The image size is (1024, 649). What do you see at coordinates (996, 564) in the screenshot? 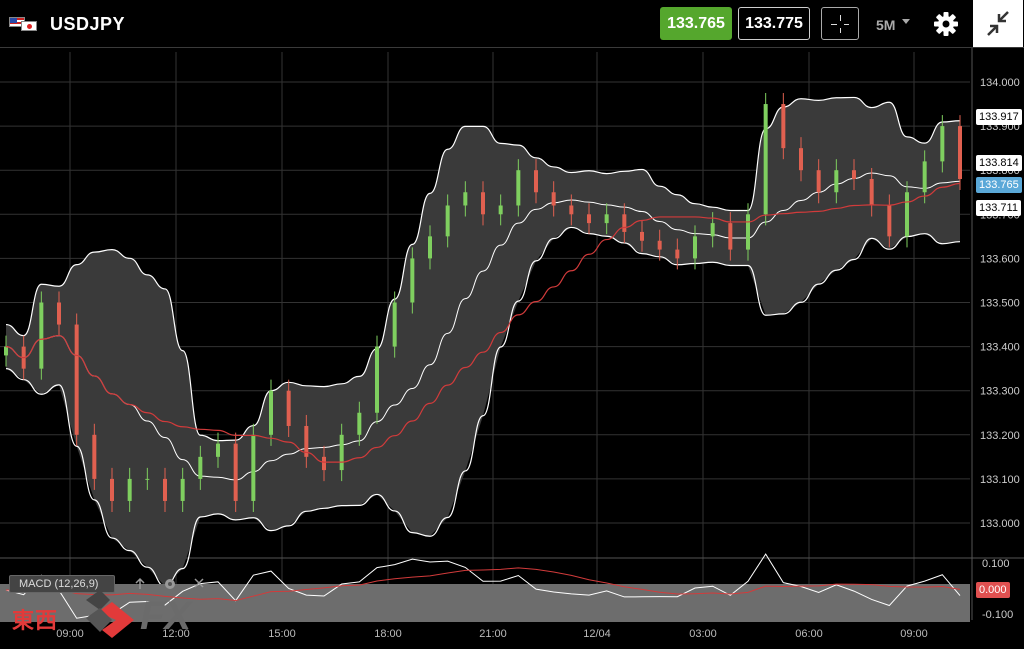
I see `macd-axis-label: 0.100` at bounding box center [996, 564].